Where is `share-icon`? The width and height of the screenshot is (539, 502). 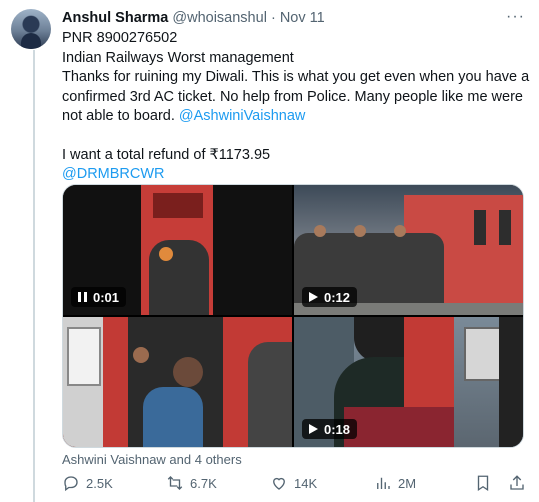 share-icon is located at coordinates (517, 482).